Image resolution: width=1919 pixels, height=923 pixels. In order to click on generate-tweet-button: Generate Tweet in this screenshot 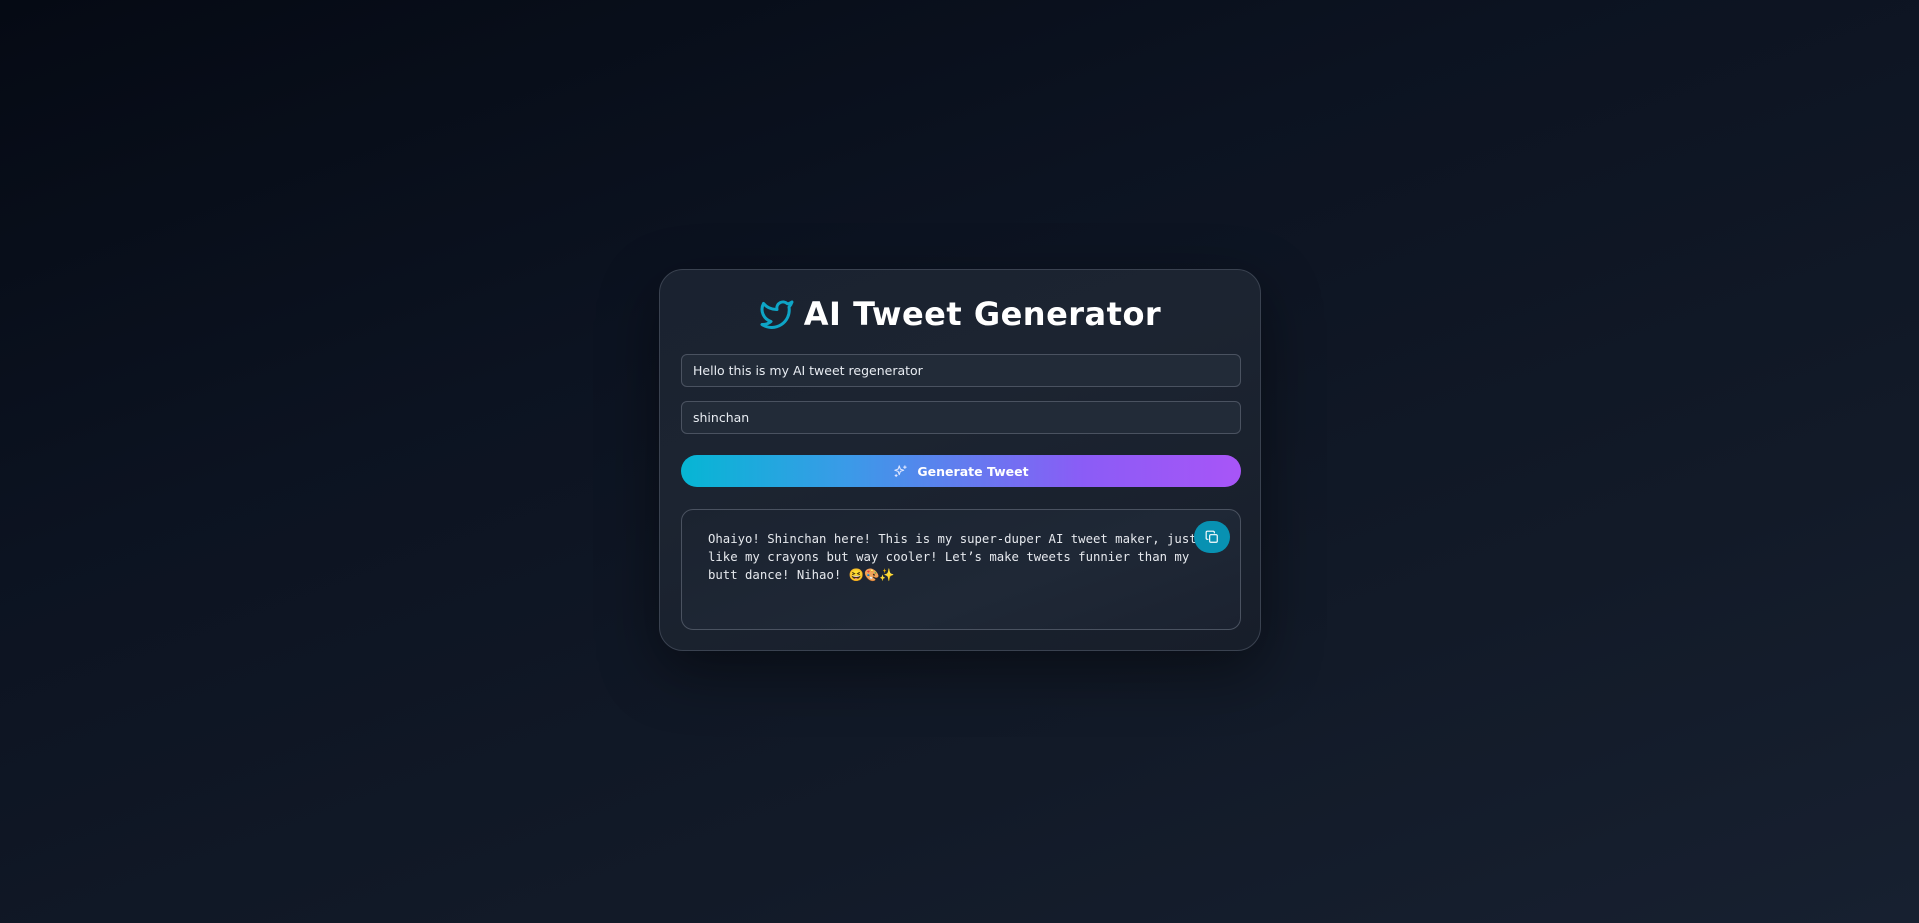, I will do `click(961, 471)`.